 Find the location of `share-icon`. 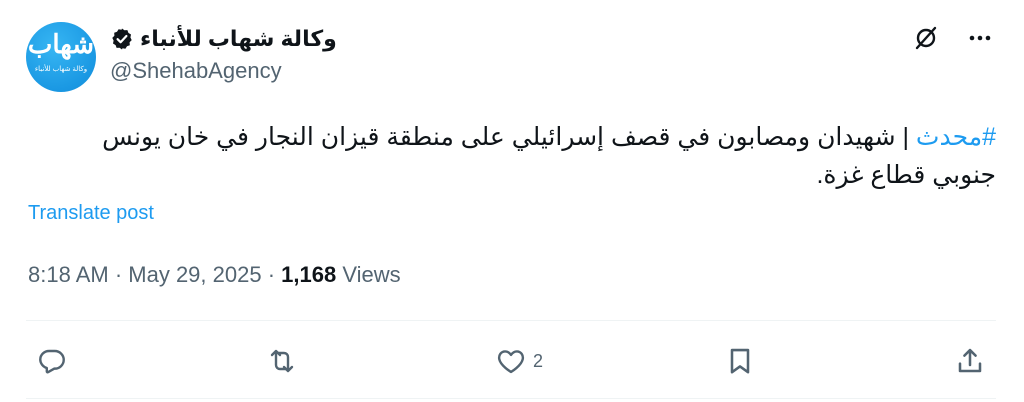

share-icon is located at coordinates (970, 360).